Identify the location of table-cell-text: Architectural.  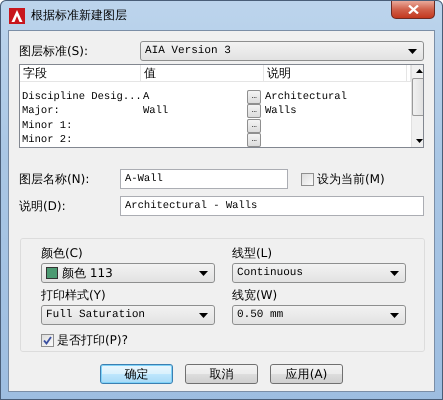
(306, 97).